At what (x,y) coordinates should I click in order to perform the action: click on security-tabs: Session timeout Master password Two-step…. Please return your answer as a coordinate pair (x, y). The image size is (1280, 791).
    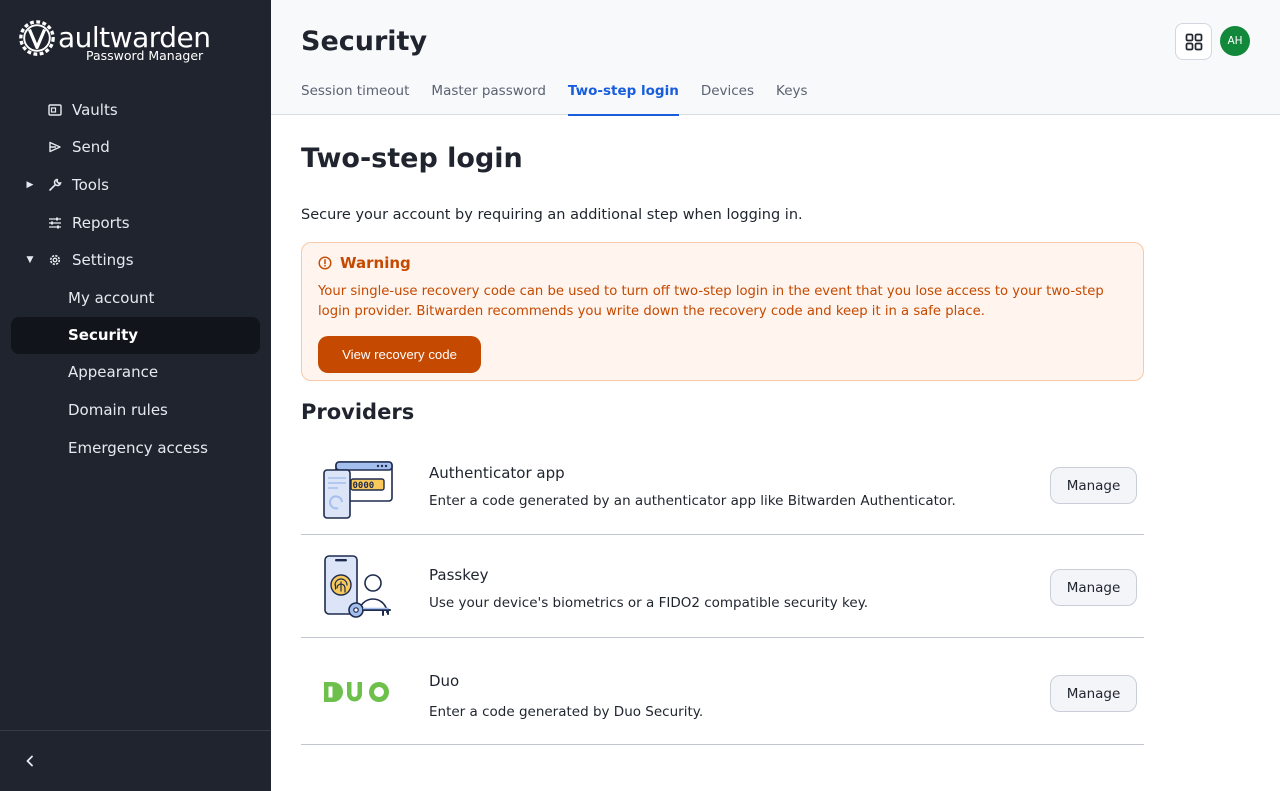
    Looking at the image, I should click on (565, 98).